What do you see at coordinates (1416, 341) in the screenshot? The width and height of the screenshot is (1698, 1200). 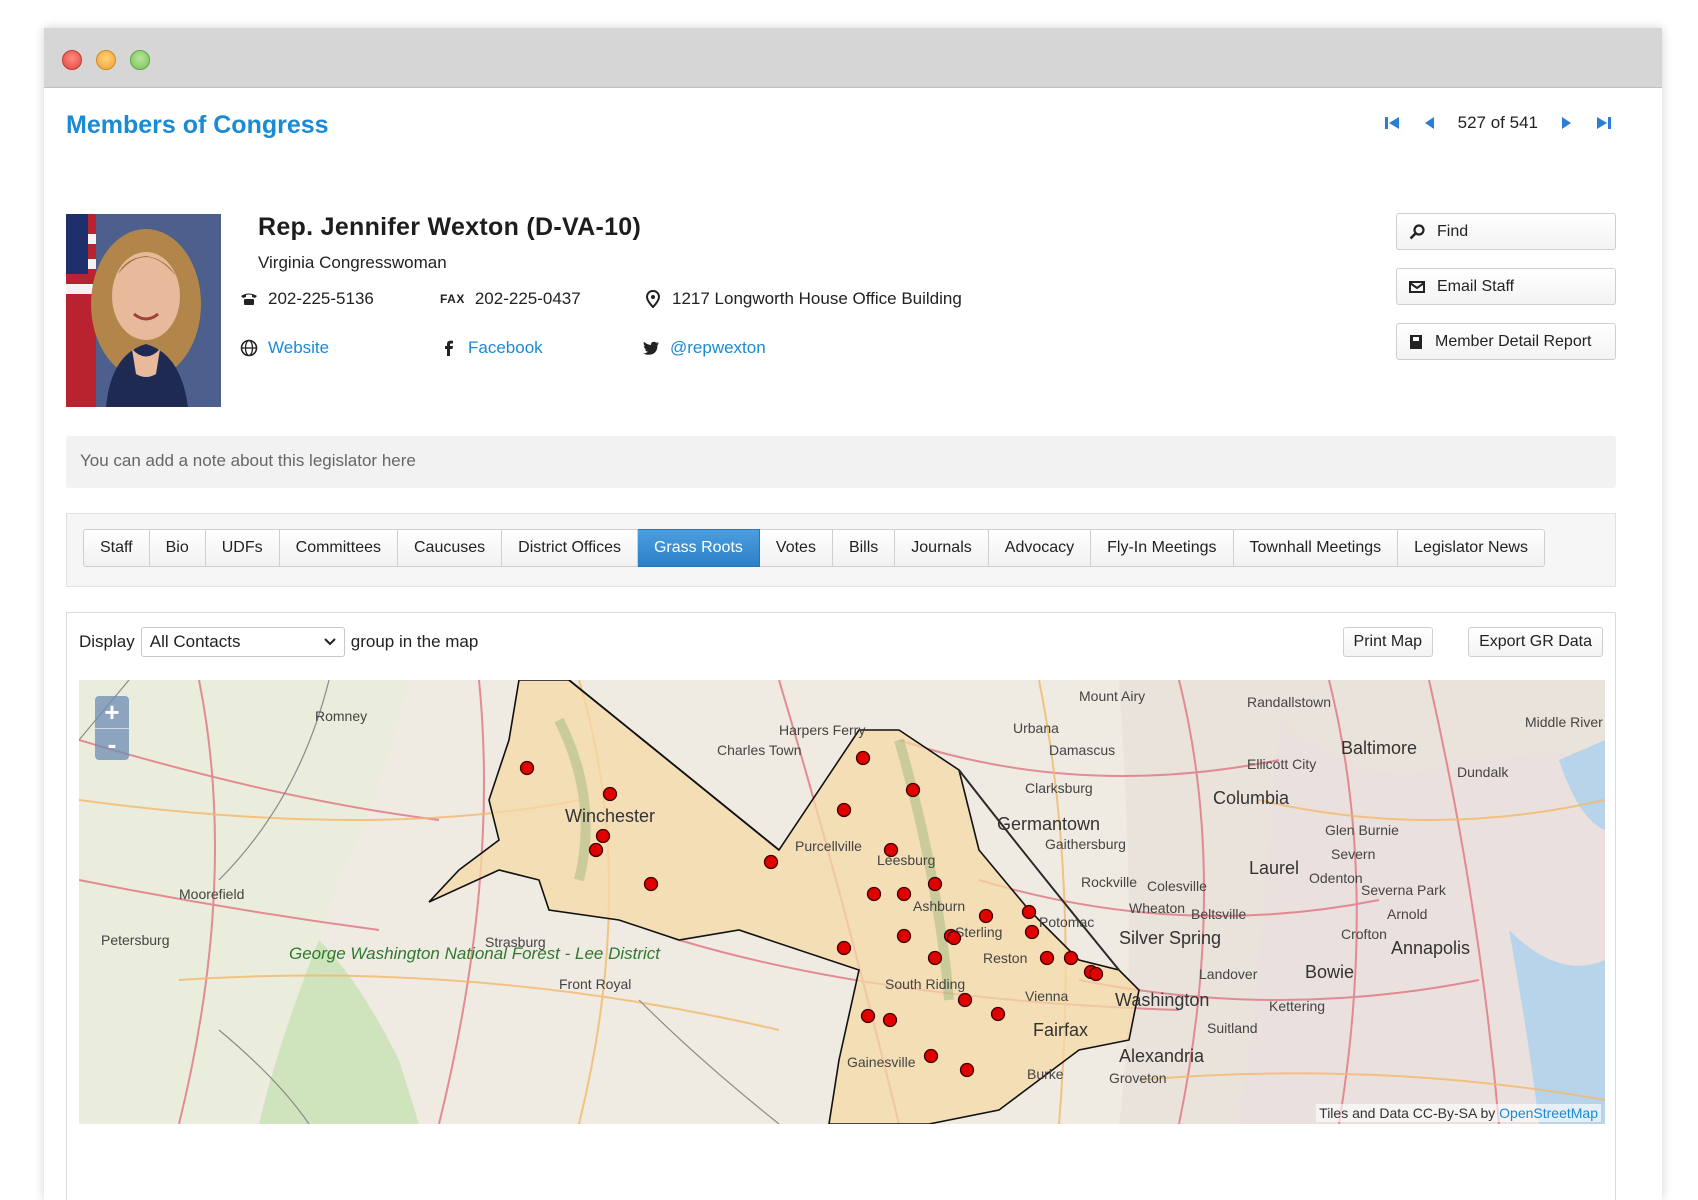 I see `report-icon` at bounding box center [1416, 341].